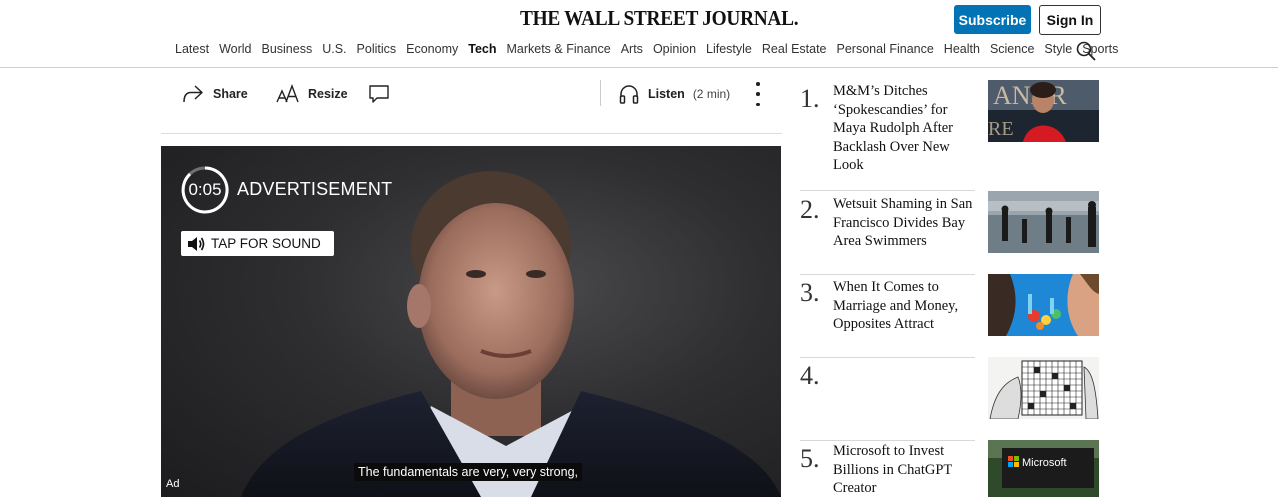  What do you see at coordinates (962, 50) in the screenshot?
I see `nav-item-health: Health` at bounding box center [962, 50].